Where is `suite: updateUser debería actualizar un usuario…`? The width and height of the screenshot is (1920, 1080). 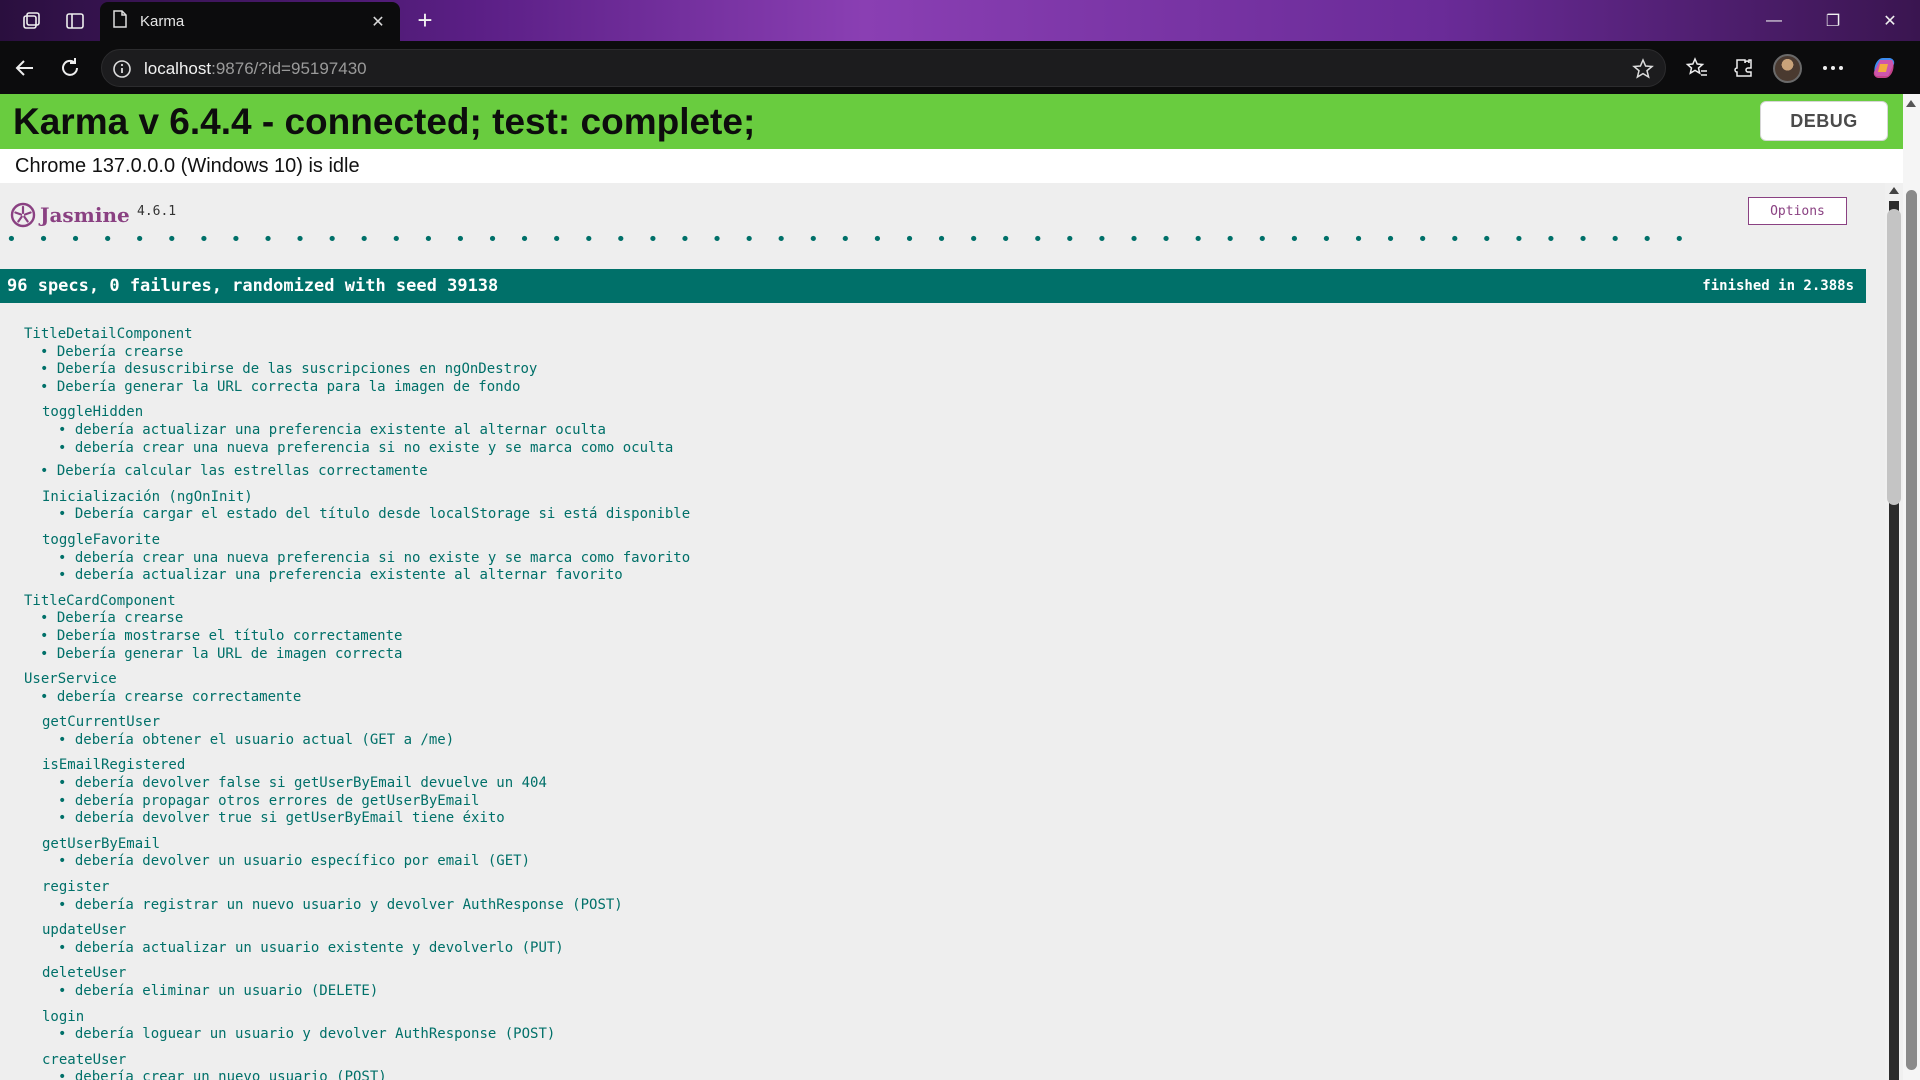
suite: updateUser debería actualizar un usuario… is located at coordinates (954, 939).